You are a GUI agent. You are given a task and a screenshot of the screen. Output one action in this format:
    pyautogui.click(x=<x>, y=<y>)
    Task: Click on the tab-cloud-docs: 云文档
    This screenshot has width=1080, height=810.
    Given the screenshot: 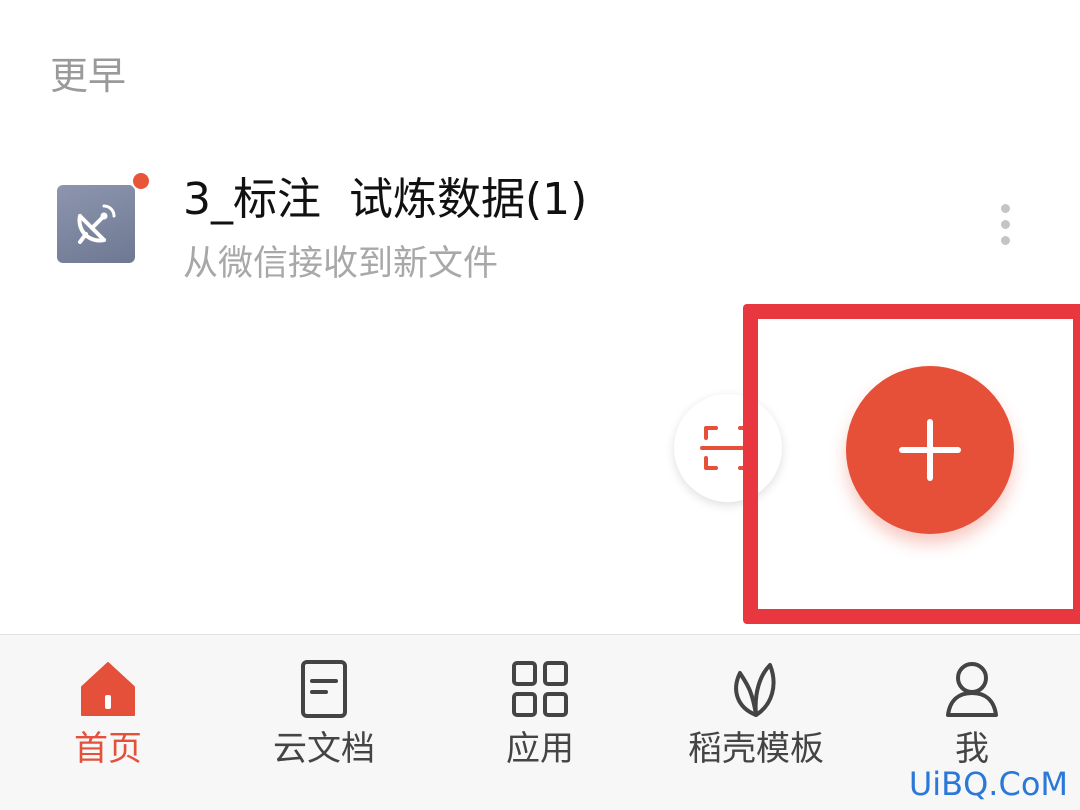 What is the action you would take?
    pyautogui.click(x=324, y=722)
    